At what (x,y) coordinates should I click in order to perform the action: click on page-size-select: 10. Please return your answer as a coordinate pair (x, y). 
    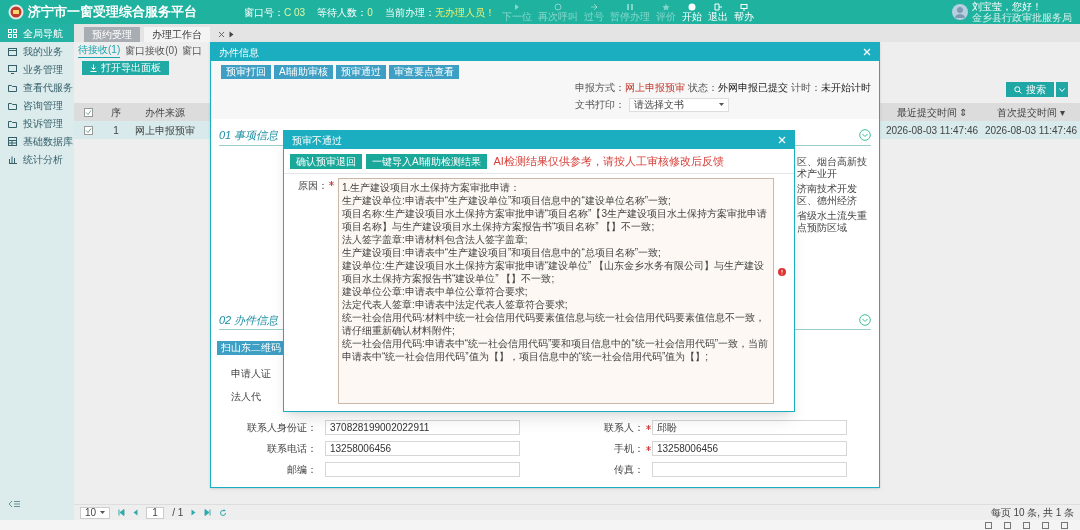
    Looking at the image, I should click on (95, 512).